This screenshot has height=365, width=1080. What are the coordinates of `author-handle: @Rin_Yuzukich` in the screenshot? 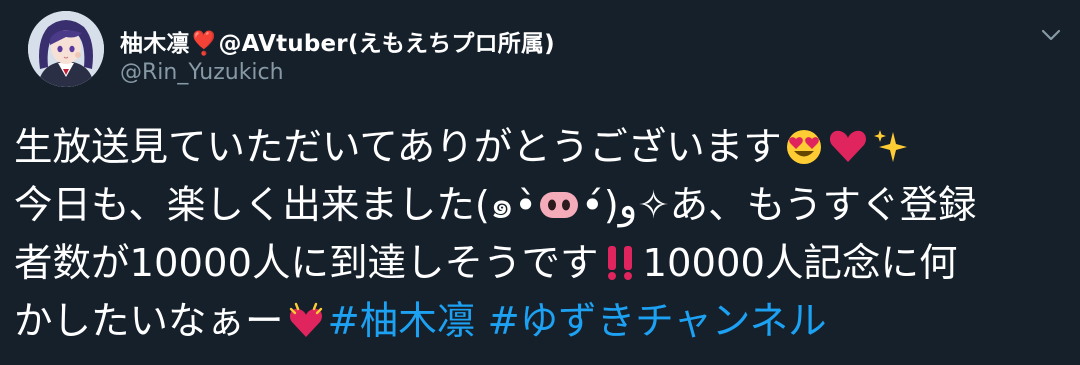 It's located at (202, 72).